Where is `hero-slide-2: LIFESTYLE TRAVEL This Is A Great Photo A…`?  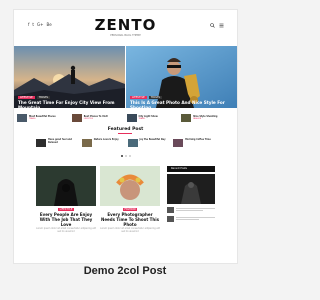 hero-slide-2: LIFESTYLE TRAVEL This Is A Great Photo A… is located at coordinates (181, 77).